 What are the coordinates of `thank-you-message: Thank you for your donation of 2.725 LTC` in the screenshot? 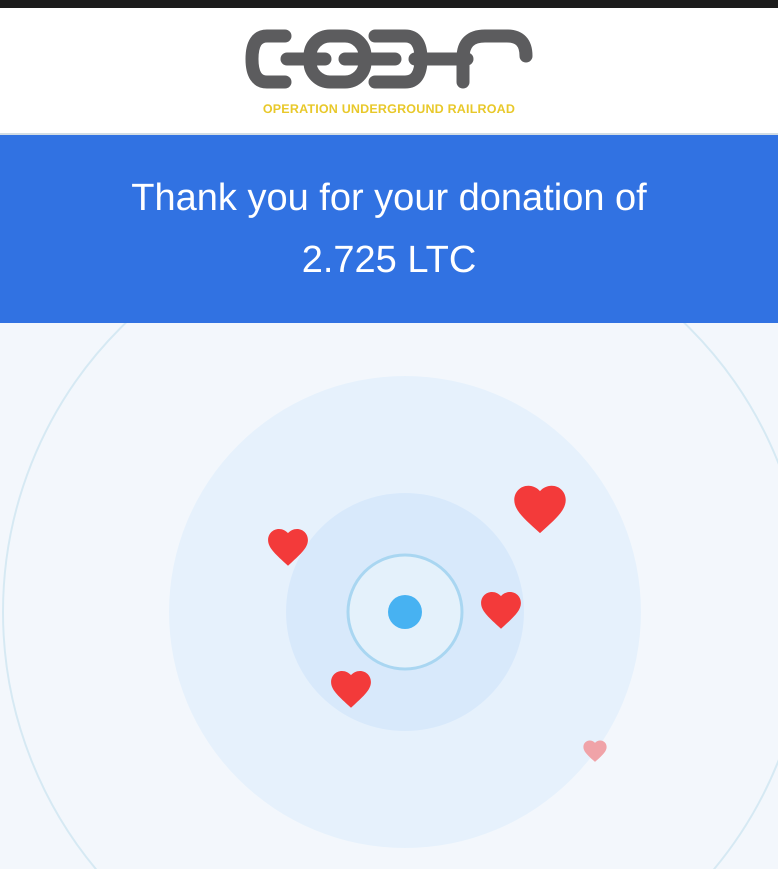 It's located at (389, 229).